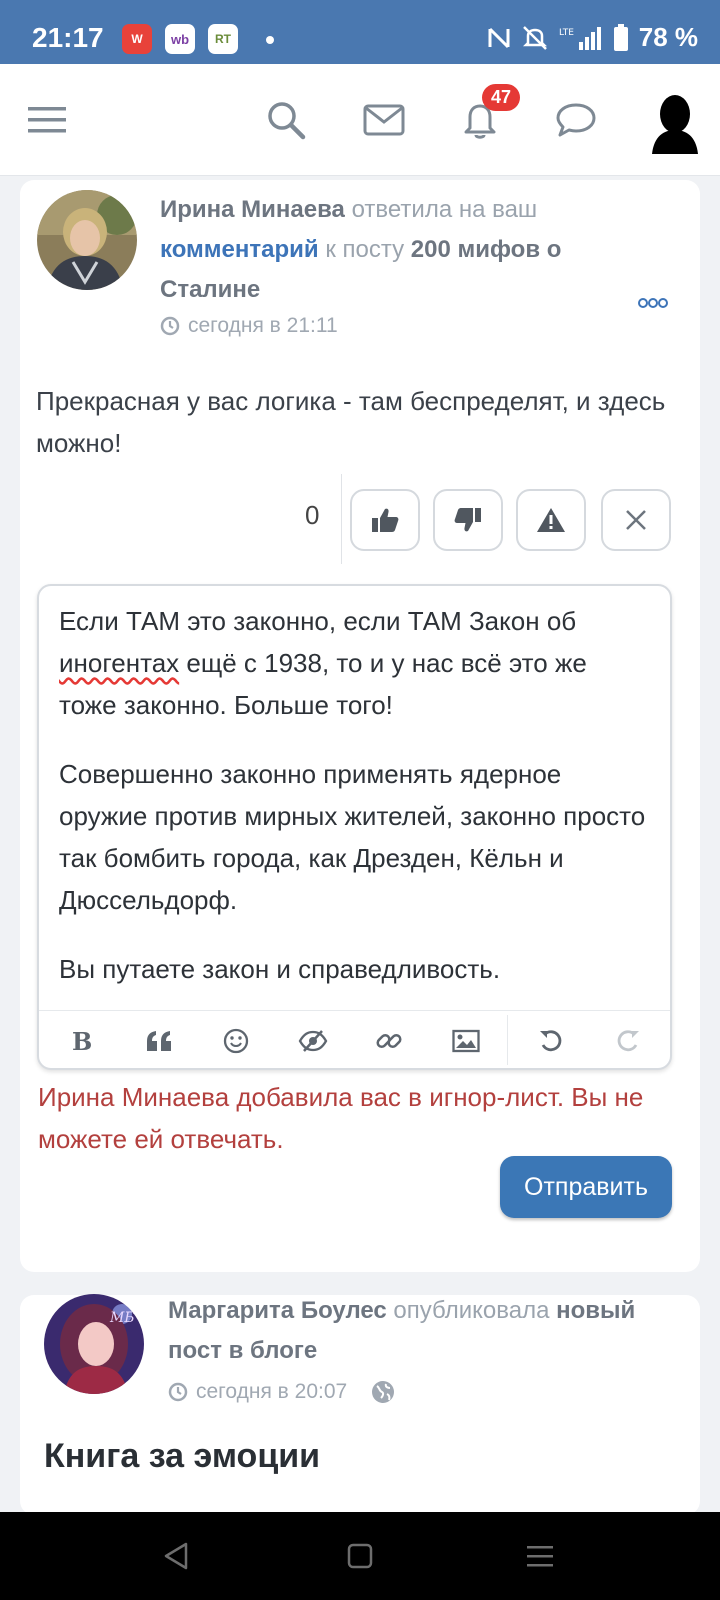 The image size is (720, 1600). Describe the element at coordinates (354, 1040) in the screenshot. I see `editor-toolbar: B` at that location.